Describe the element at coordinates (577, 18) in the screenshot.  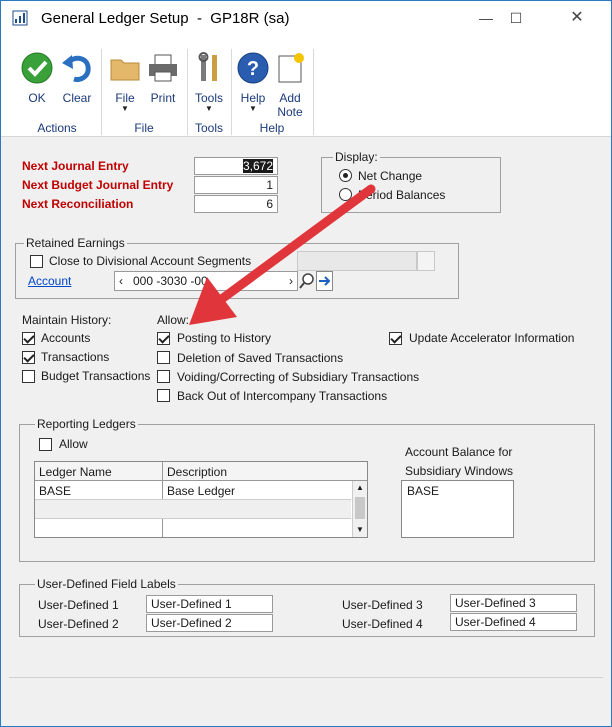
I see `close-icon: ✕` at that location.